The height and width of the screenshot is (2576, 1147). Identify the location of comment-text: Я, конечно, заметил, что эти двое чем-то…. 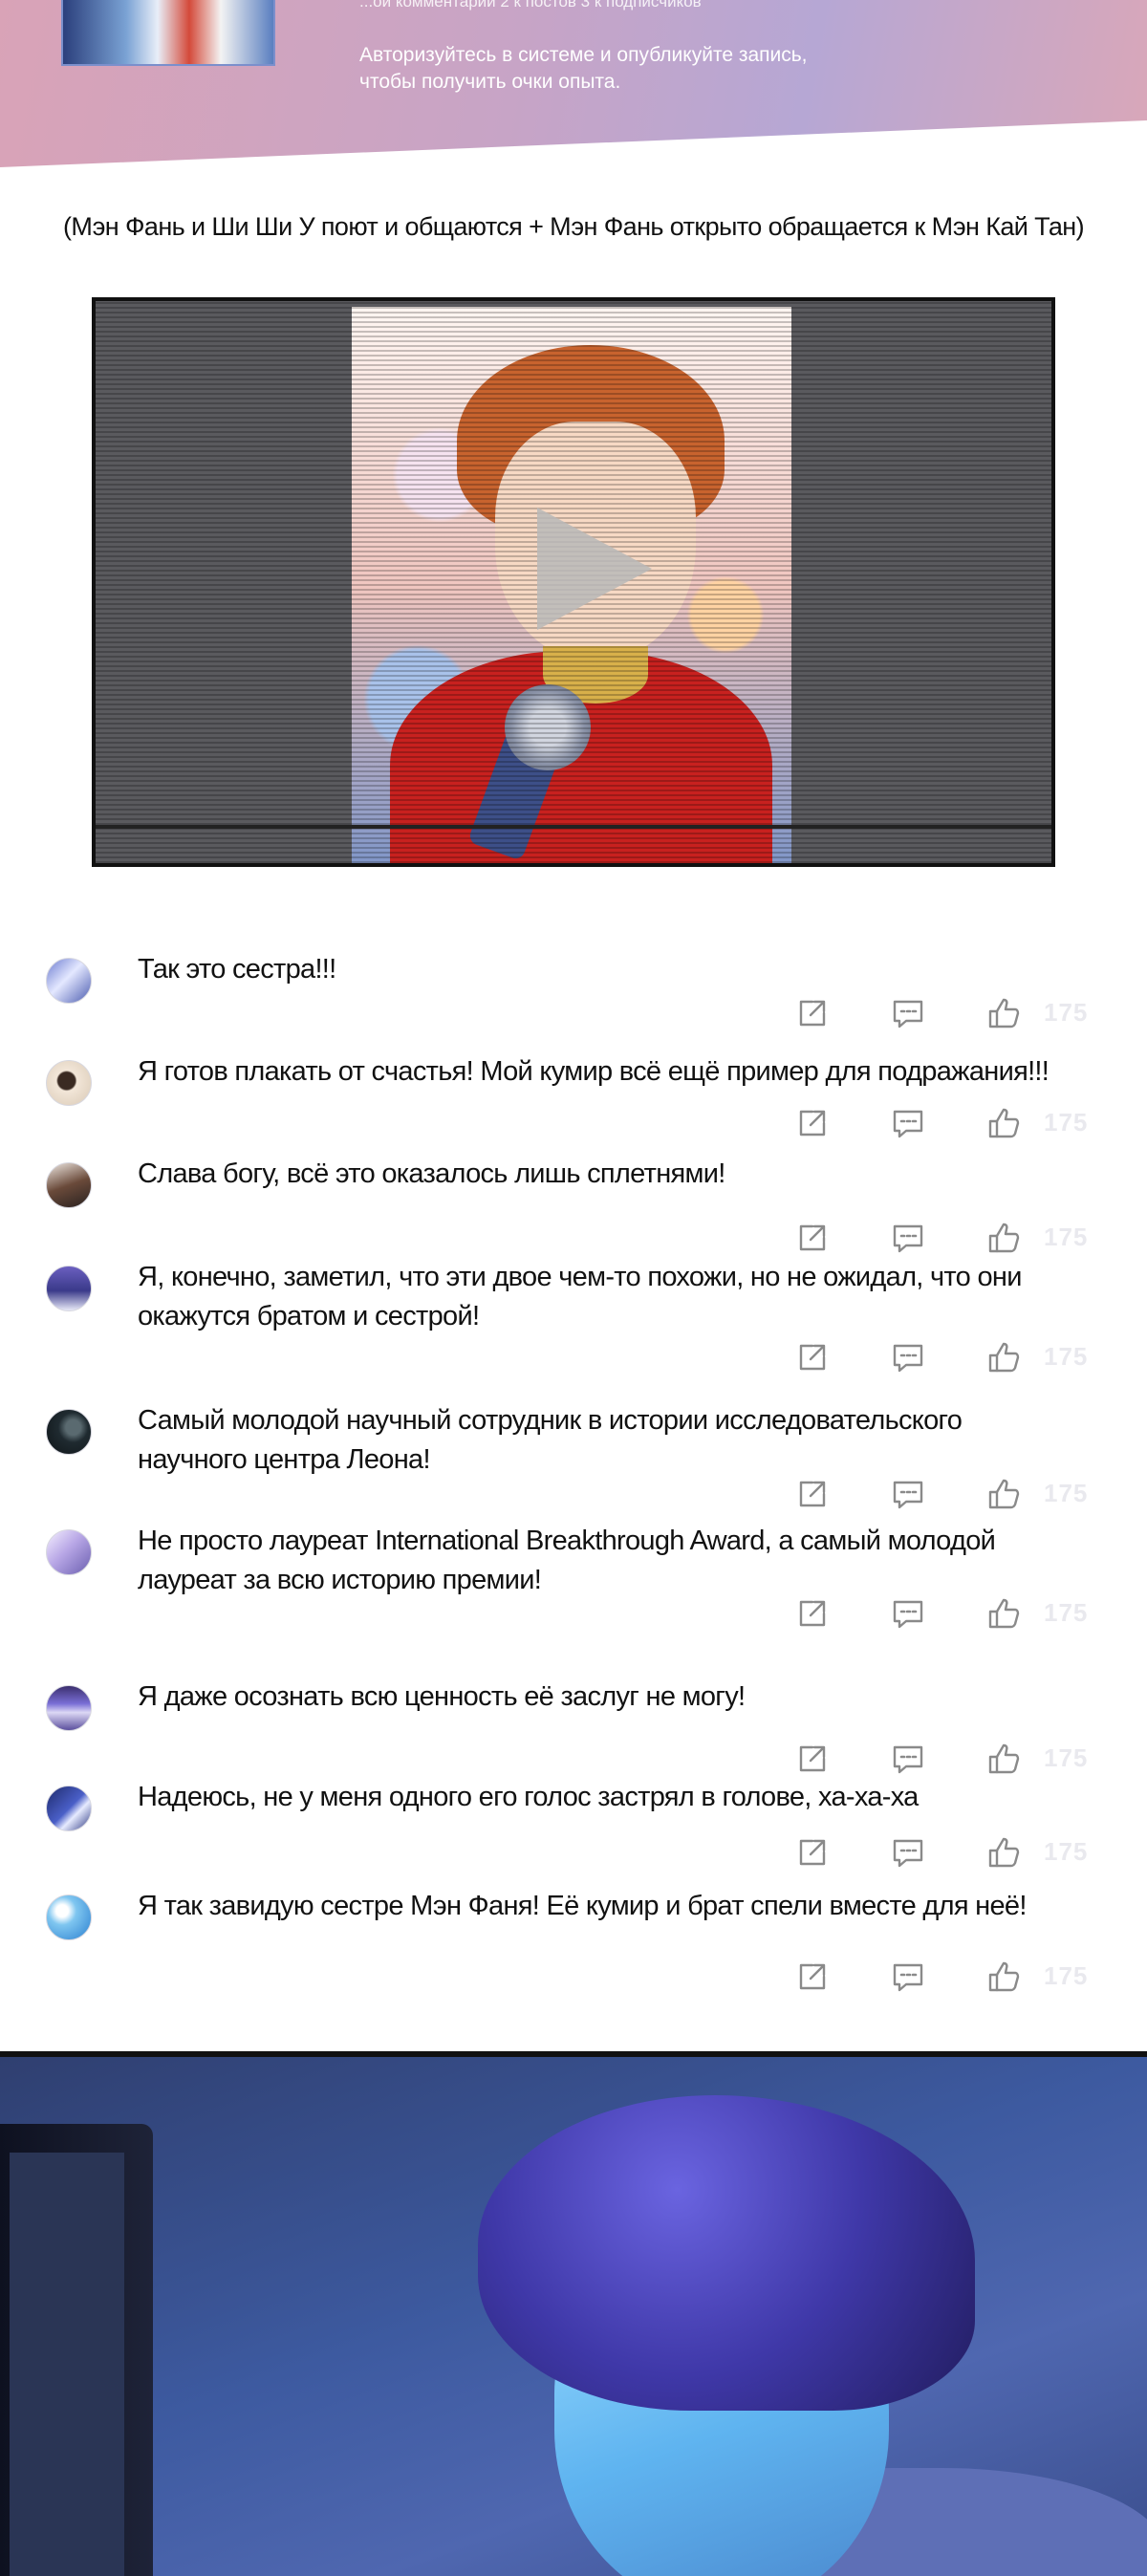
(580, 1296).